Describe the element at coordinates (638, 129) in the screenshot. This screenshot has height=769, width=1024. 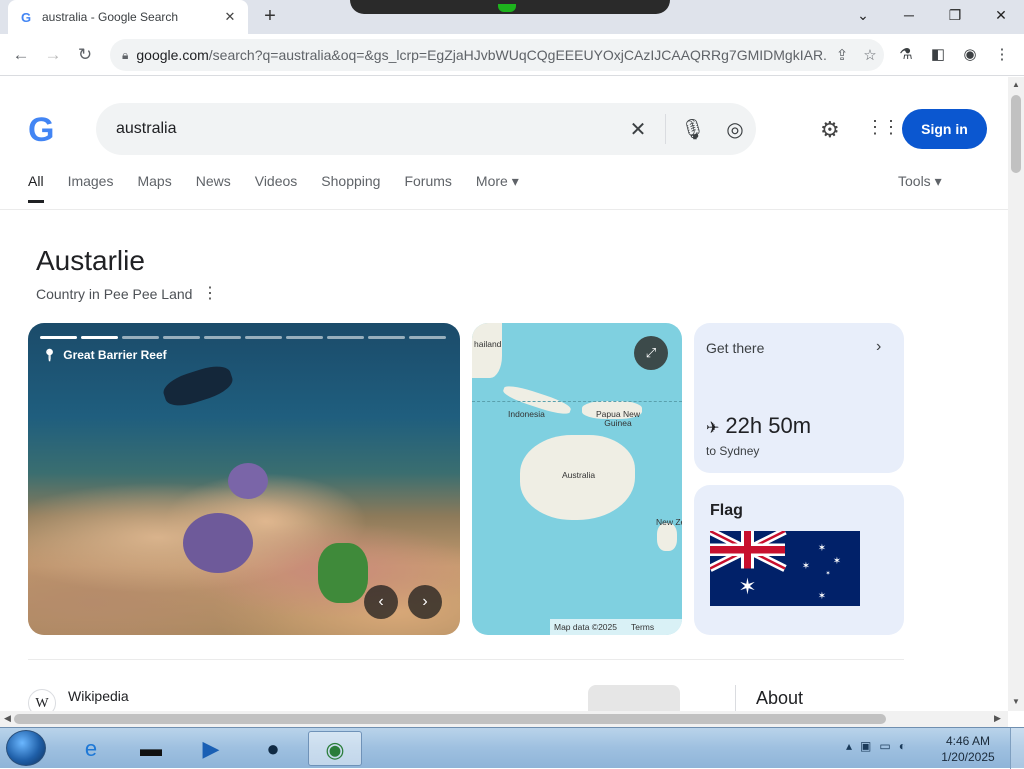
I see `clear-icon: ✕` at that location.